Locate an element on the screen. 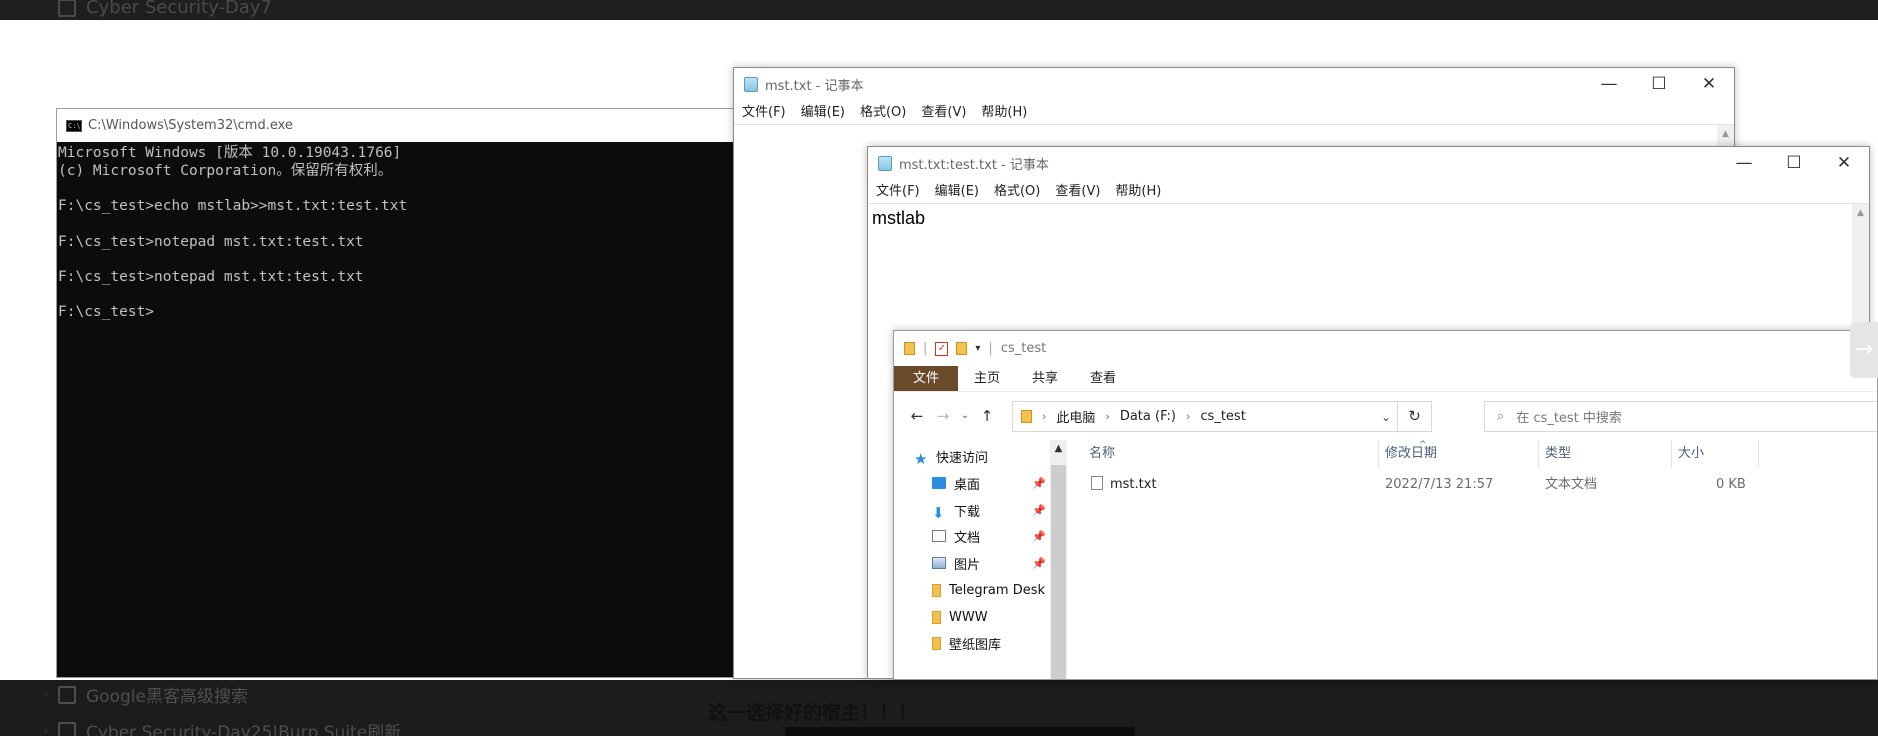 The width and height of the screenshot is (1878, 736). explorer-title-bar: | ✓ ▾ | cs_test is located at coordinates (1385, 348).